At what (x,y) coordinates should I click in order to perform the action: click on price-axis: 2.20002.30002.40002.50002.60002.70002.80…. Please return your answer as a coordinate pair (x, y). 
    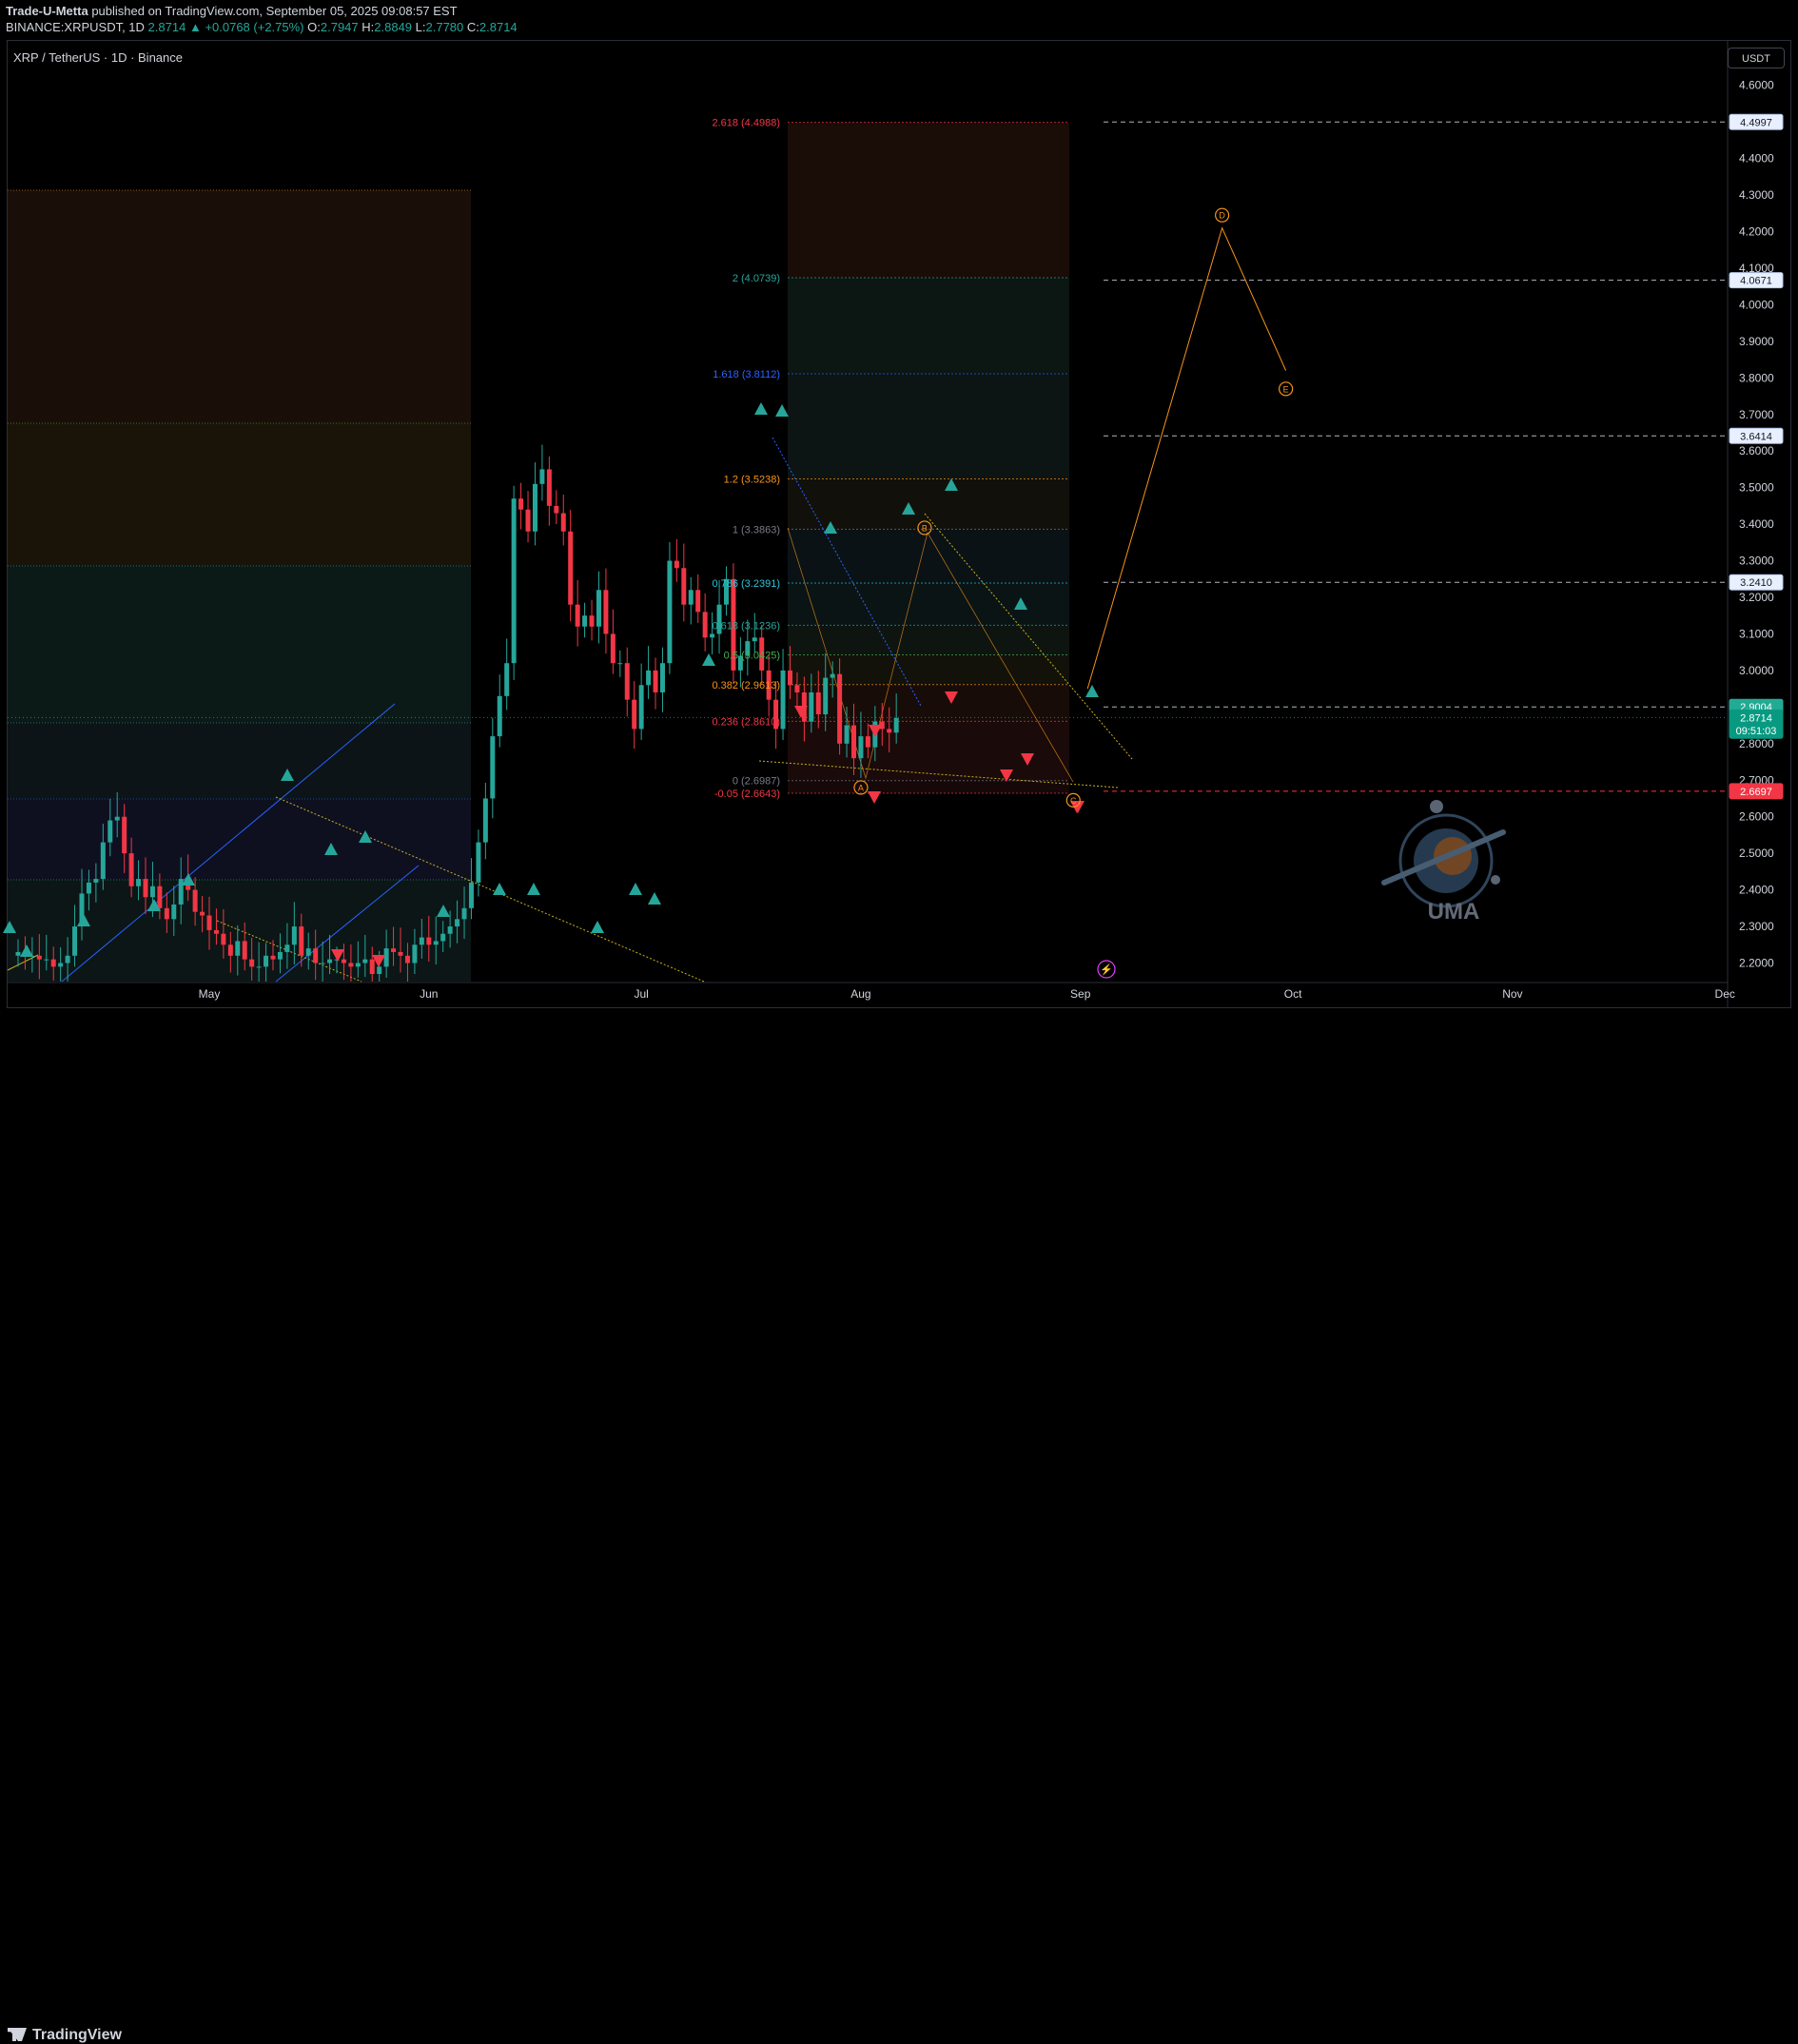
    Looking at the image, I should click on (1757, 524).